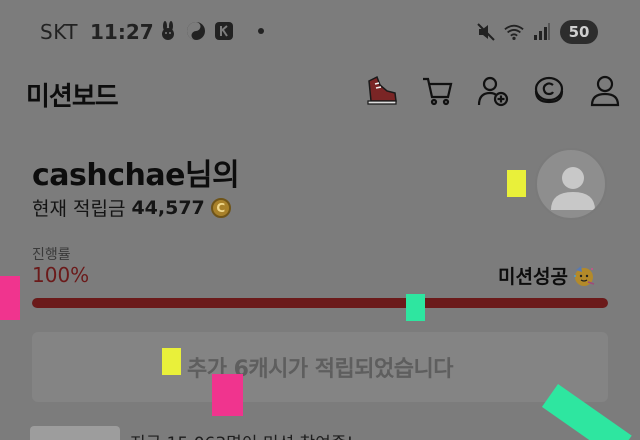 The width and height of the screenshot is (640, 440). I want to click on wifi-icon, so click(514, 32).